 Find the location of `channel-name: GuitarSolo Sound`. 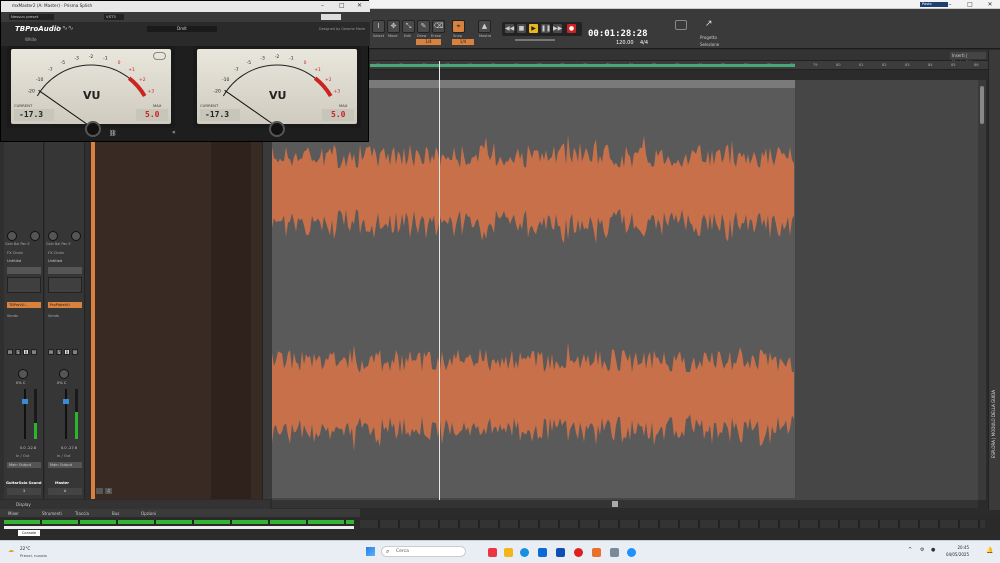

channel-name: GuitarSolo Sound is located at coordinates (23, 483).